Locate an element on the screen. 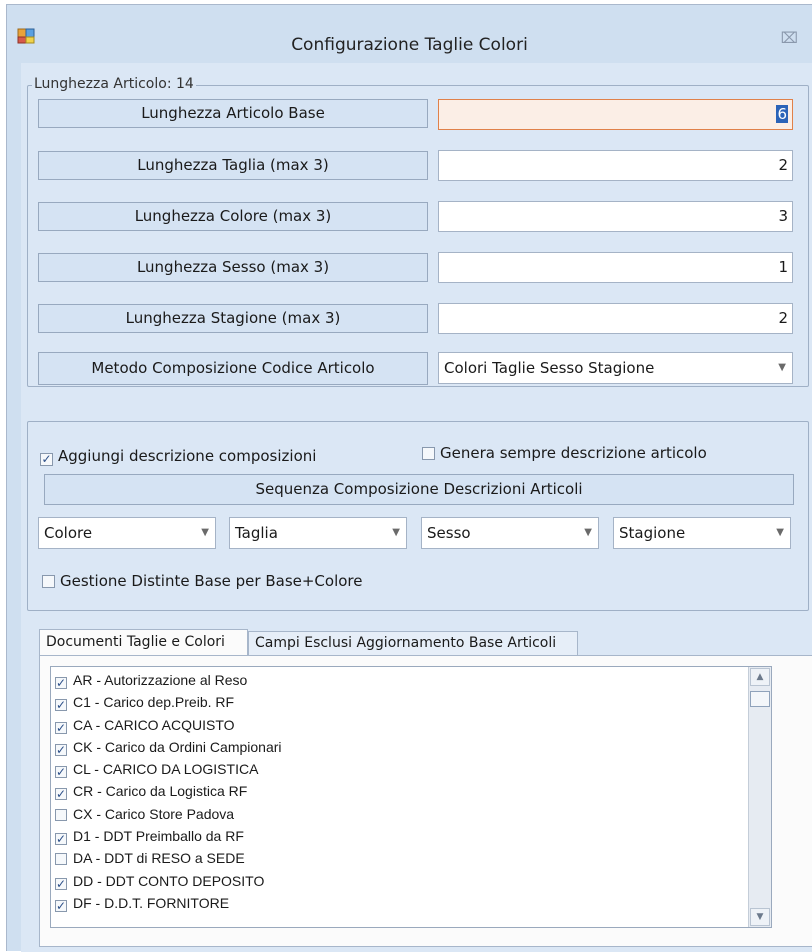 Image resolution: width=812 pixels, height=952 pixels. list-item-label: DD - DDT CONTO DEPOSITO is located at coordinates (169, 880).